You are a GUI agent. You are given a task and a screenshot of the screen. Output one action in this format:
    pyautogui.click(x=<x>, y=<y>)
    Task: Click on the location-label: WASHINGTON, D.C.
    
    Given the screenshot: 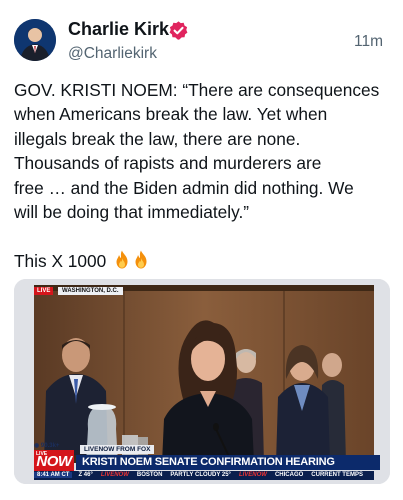 What is the action you would take?
    pyautogui.click(x=90, y=291)
    